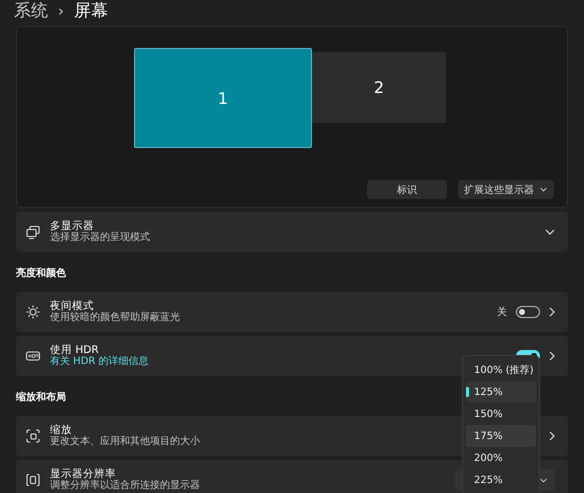  Describe the element at coordinates (223, 98) in the screenshot. I see `monitor-tile: 1` at that location.